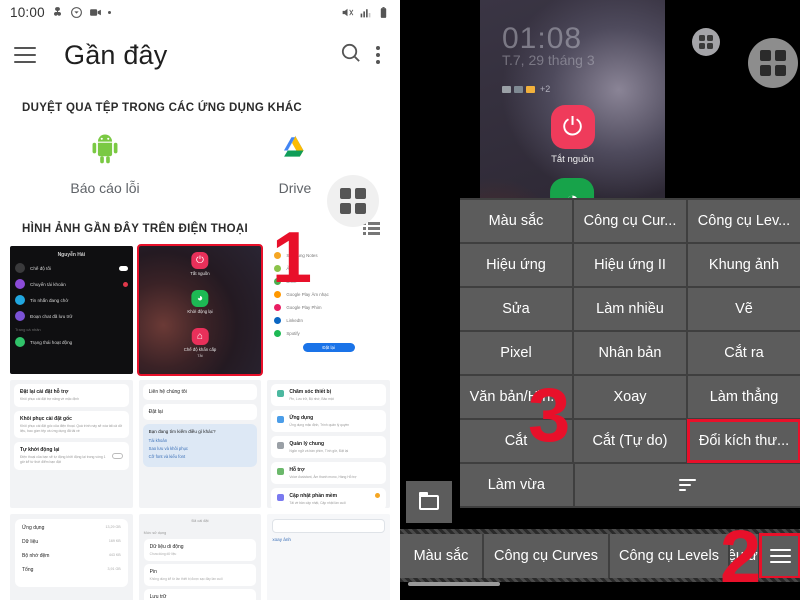 This screenshot has height=600, width=800. I want to click on annotation-number-2: 2, so click(741, 556).